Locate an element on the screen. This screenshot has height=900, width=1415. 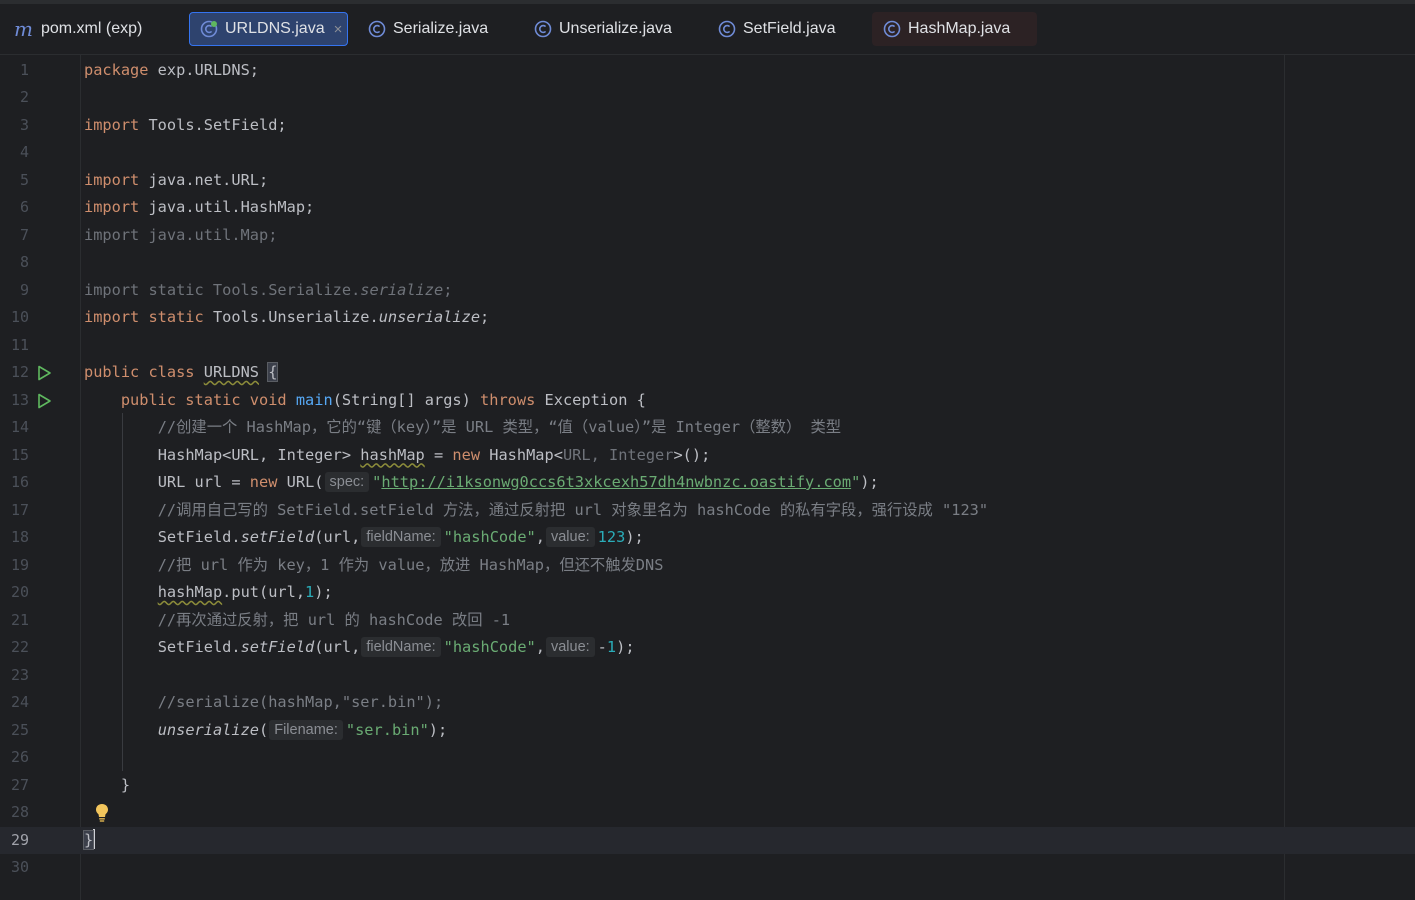
line-number: 21 is located at coordinates (19, 619).